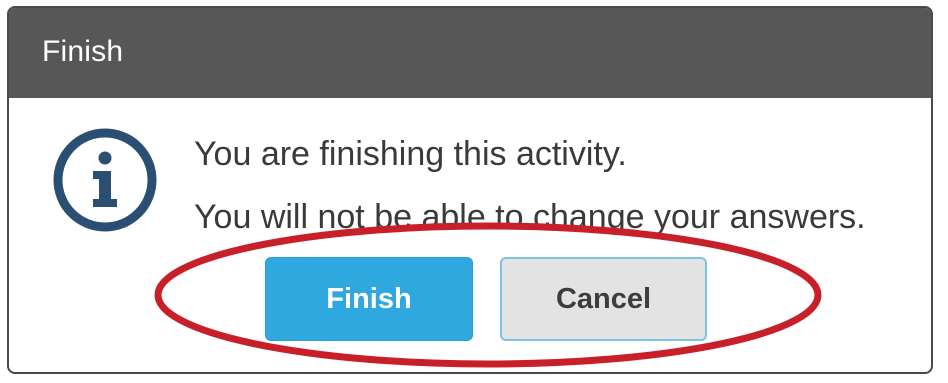 This screenshot has height=383, width=948. What do you see at coordinates (369, 299) in the screenshot?
I see `finish-button: Finish` at bounding box center [369, 299].